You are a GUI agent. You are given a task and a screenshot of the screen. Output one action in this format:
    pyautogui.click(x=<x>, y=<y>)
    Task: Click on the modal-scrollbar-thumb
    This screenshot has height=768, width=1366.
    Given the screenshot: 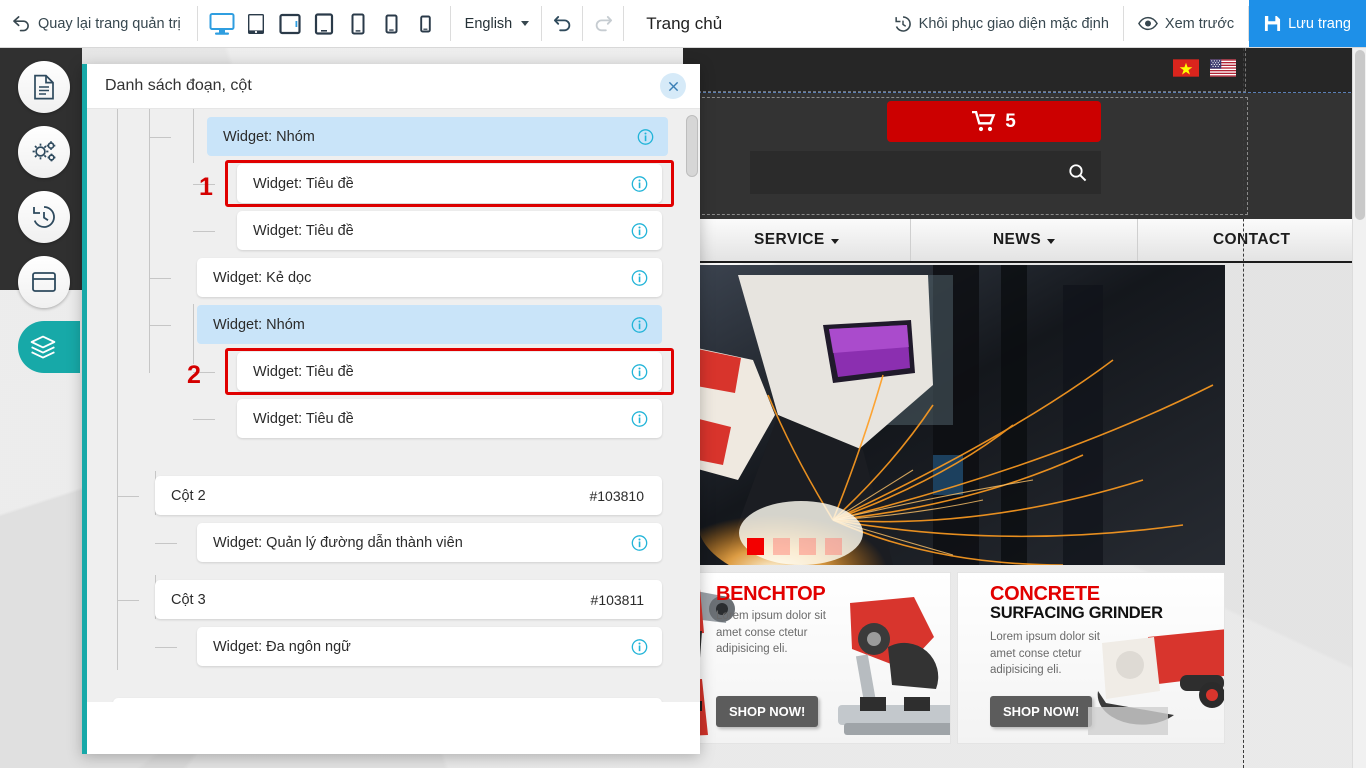 What is the action you would take?
    pyautogui.click(x=692, y=146)
    